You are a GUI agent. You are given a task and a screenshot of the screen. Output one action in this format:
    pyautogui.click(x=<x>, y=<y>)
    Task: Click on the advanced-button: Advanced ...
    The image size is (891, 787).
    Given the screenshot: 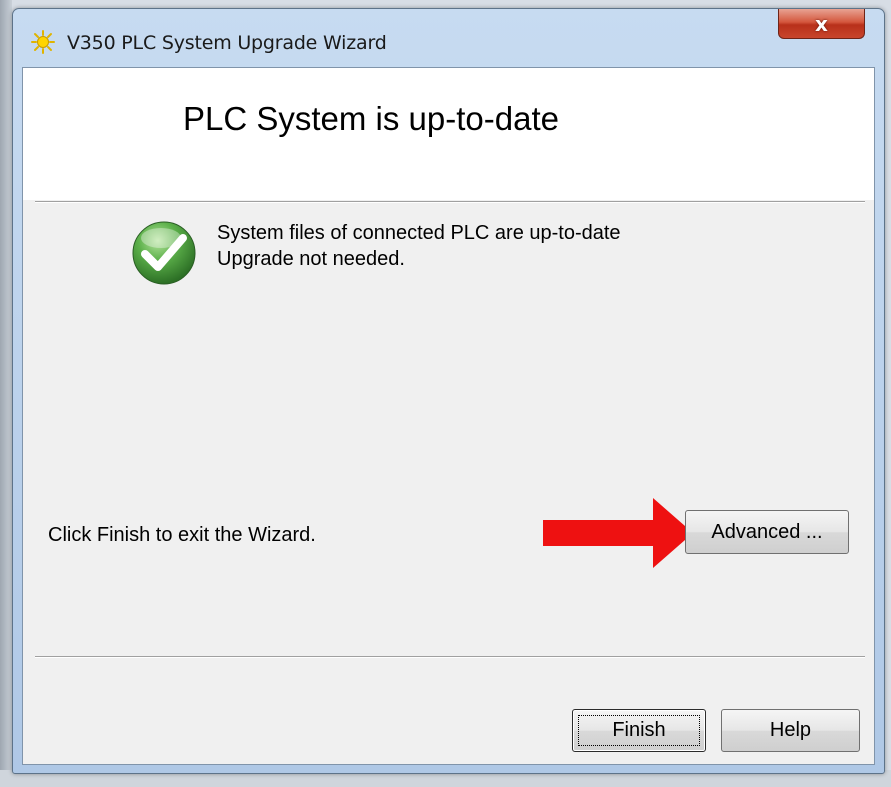 What is the action you would take?
    pyautogui.click(x=767, y=532)
    